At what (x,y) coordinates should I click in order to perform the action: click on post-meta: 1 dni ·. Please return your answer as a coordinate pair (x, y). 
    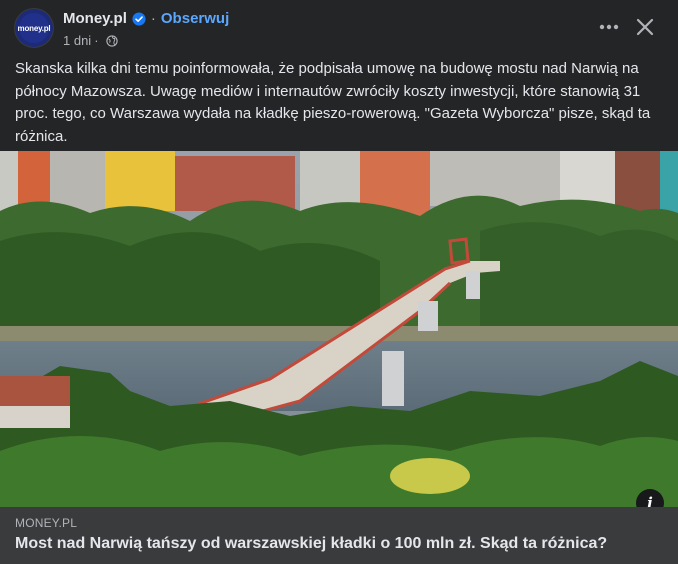
    Looking at the image, I should click on (90, 40).